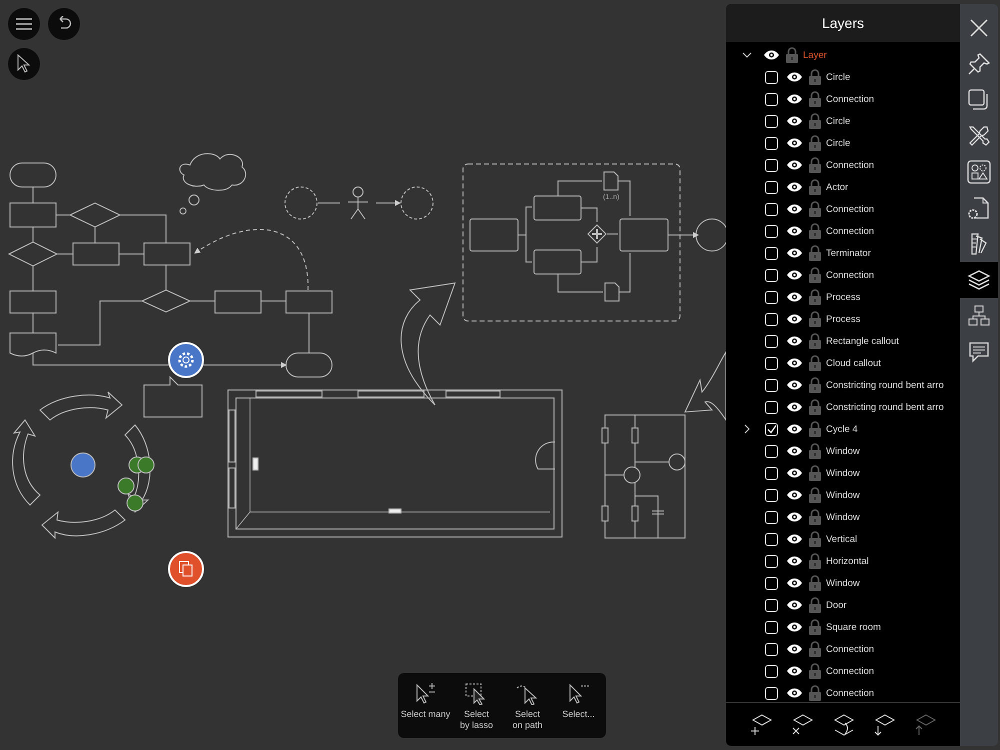 The width and height of the screenshot is (1000, 750). What do you see at coordinates (476, 705) in the screenshot?
I see `select-tool-button: Select by lasso` at bounding box center [476, 705].